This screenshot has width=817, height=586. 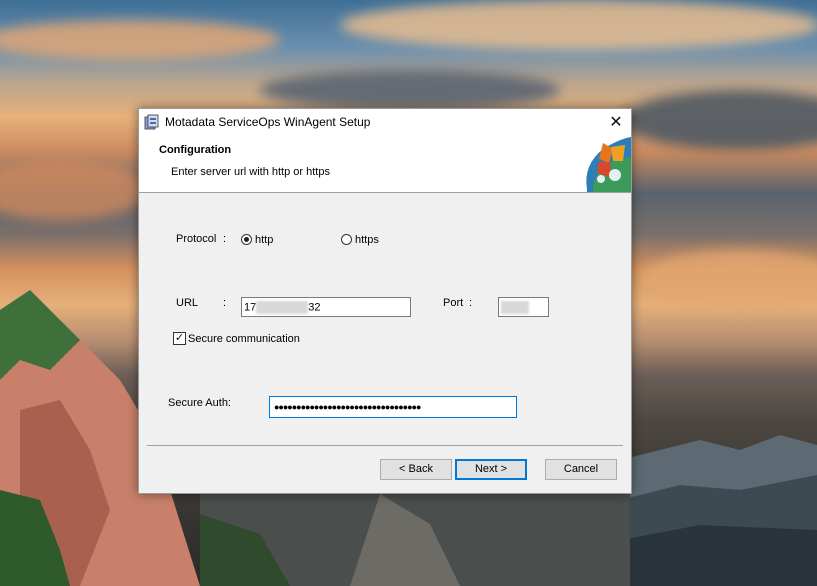 What do you see at coordinates (314, 307) in the screenshot?
I see `url-value-suffix: 32` at bounding box center [314, 307].